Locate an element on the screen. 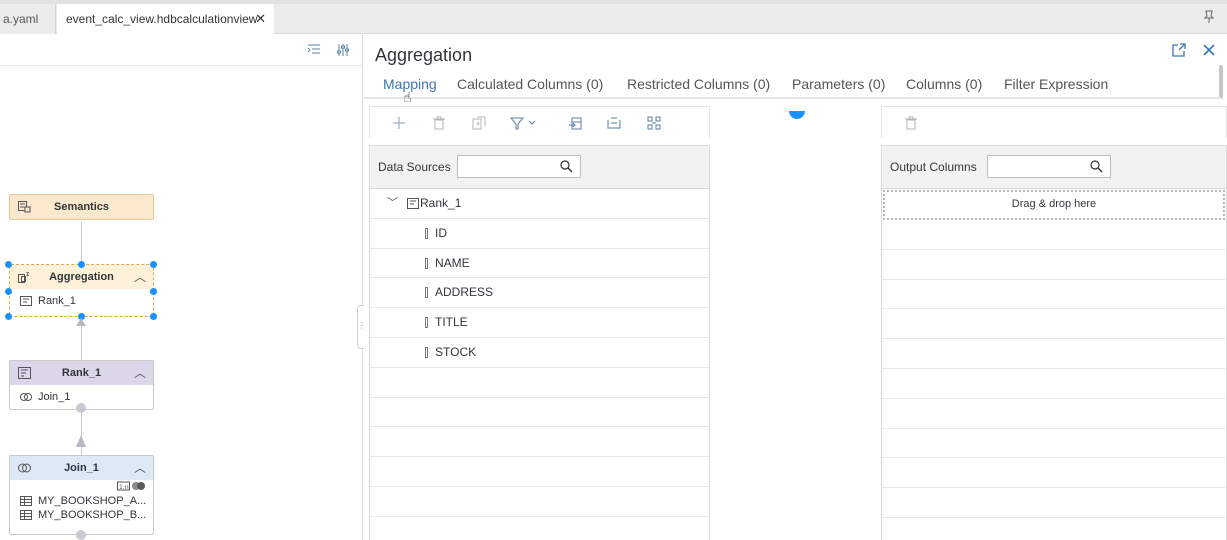 The image size is (1227, 540). aggregation-icon: Σ is located at coordinates (24, 277).